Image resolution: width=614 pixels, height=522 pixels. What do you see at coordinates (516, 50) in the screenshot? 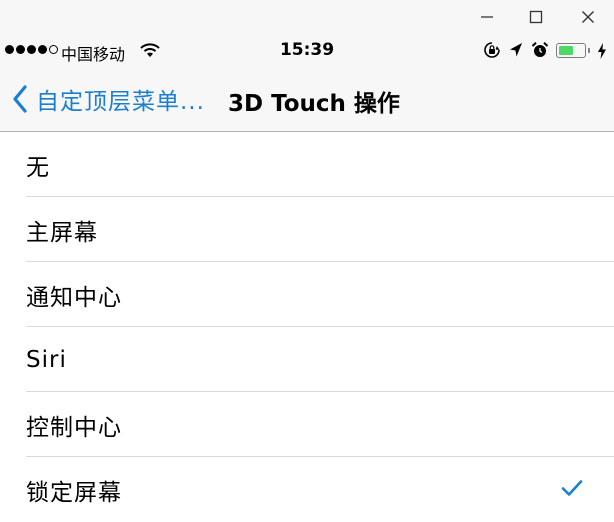
I see `location-arrow-icon` at bounding box center [516, 50].